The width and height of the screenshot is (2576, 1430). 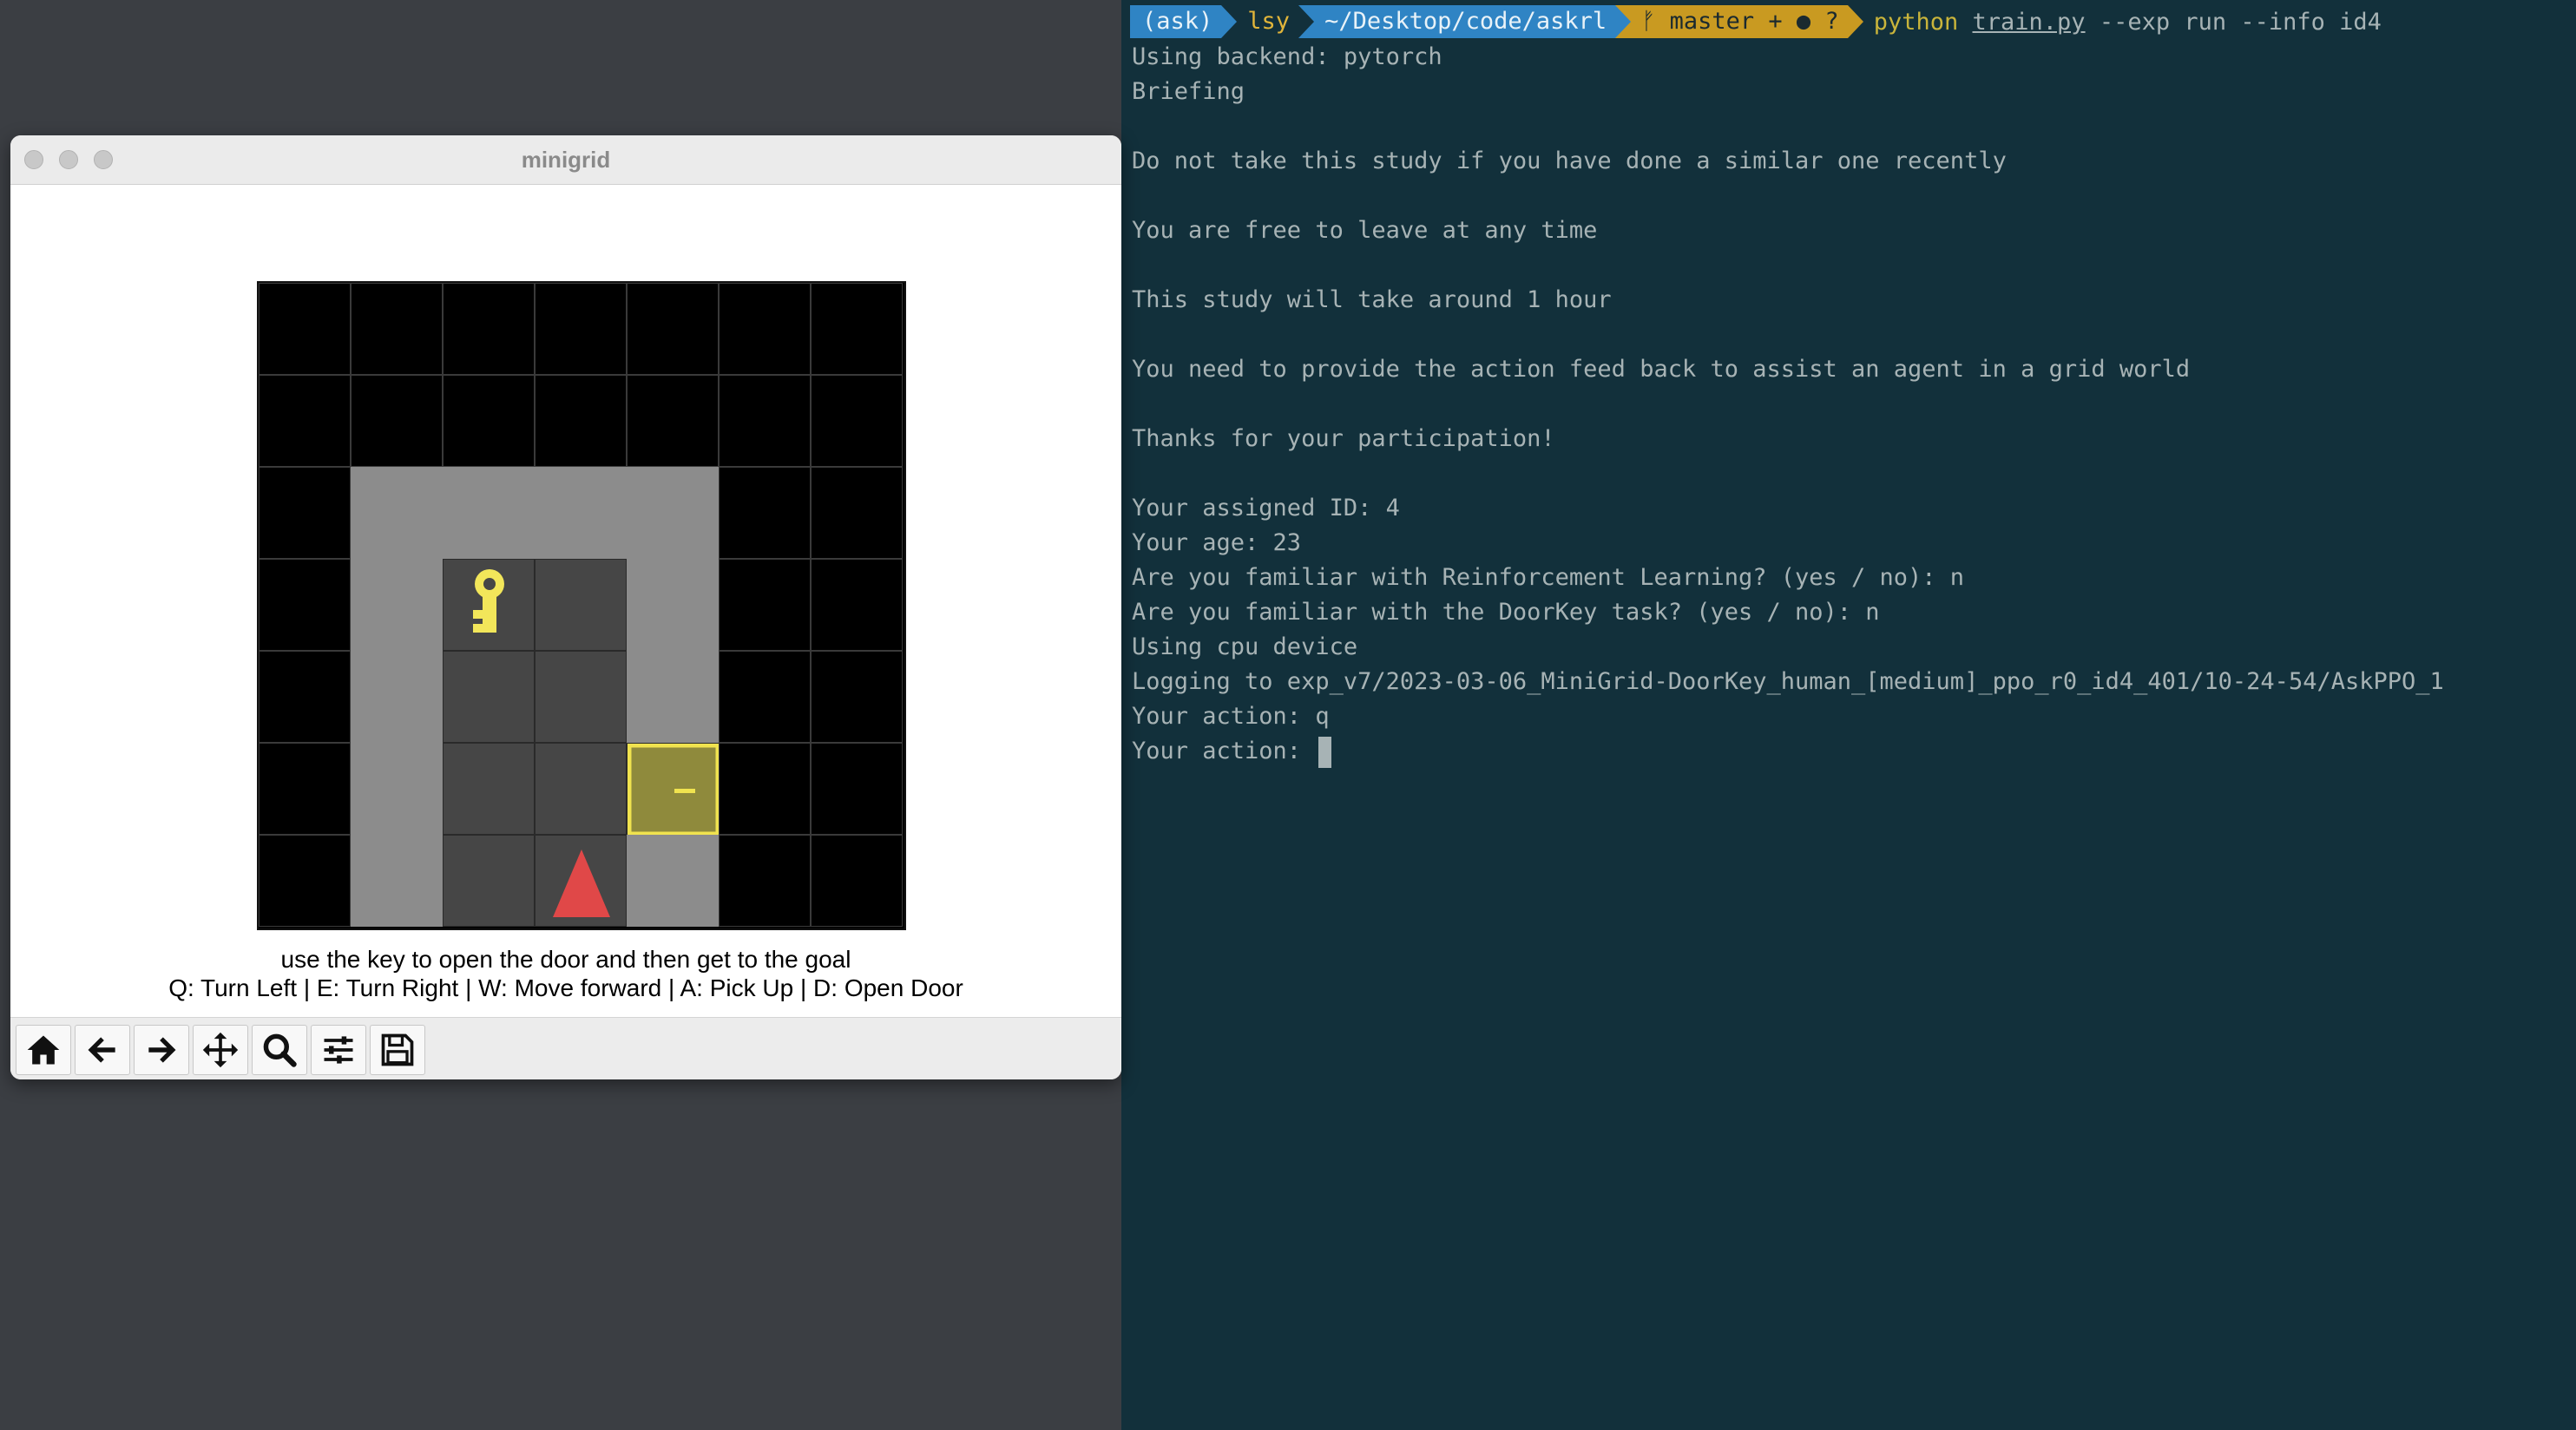 I want to click on prompt-git-segment: ᚠ master + ● ?, so click(x=1739, y=21).